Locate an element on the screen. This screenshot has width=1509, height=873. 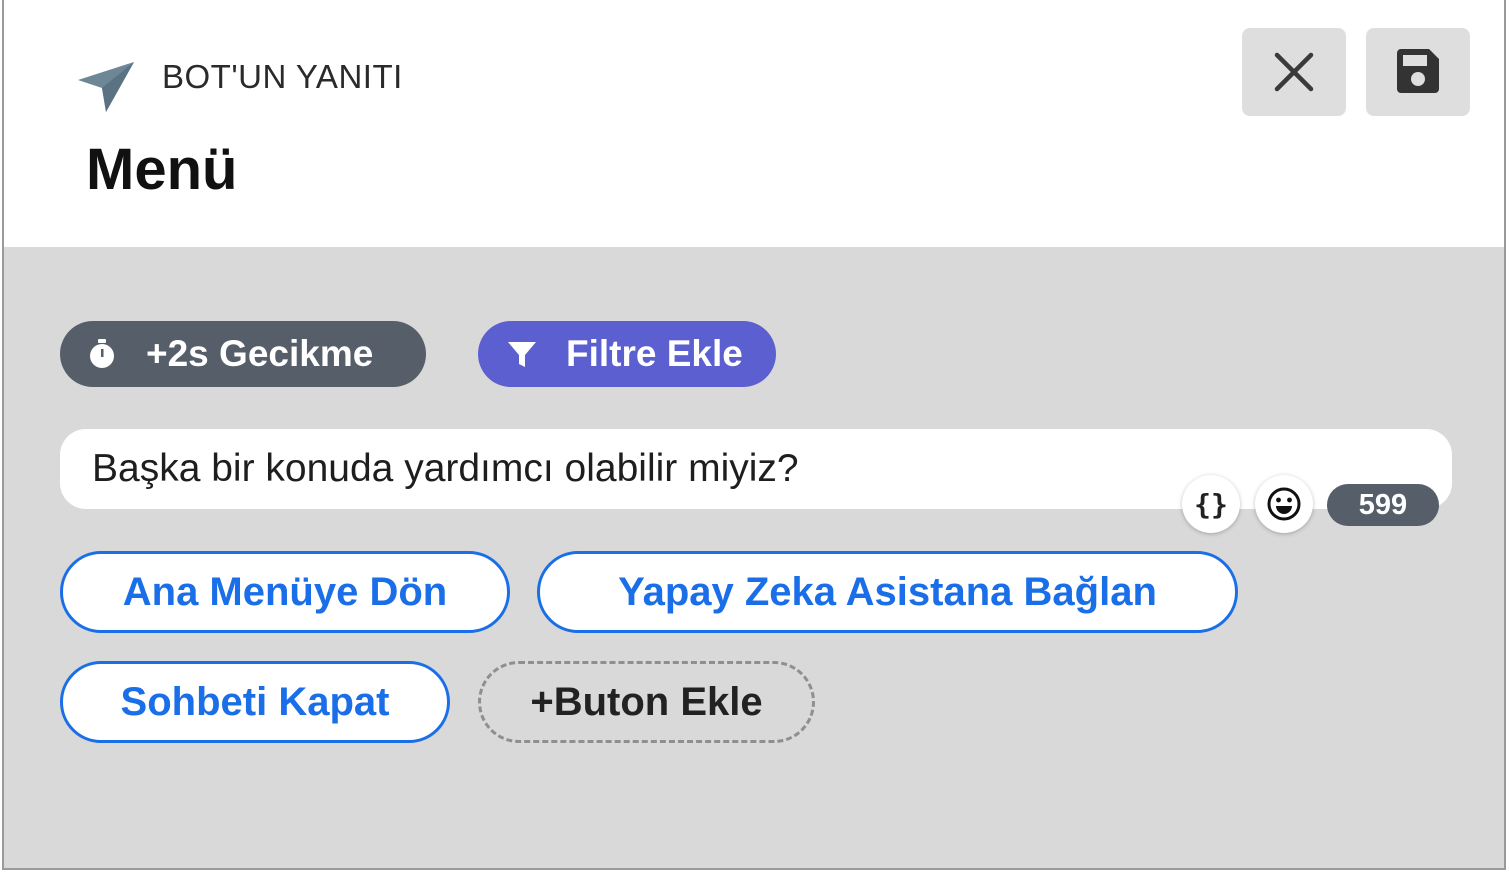
emoji-icon is located at coordinates (1284, 504).